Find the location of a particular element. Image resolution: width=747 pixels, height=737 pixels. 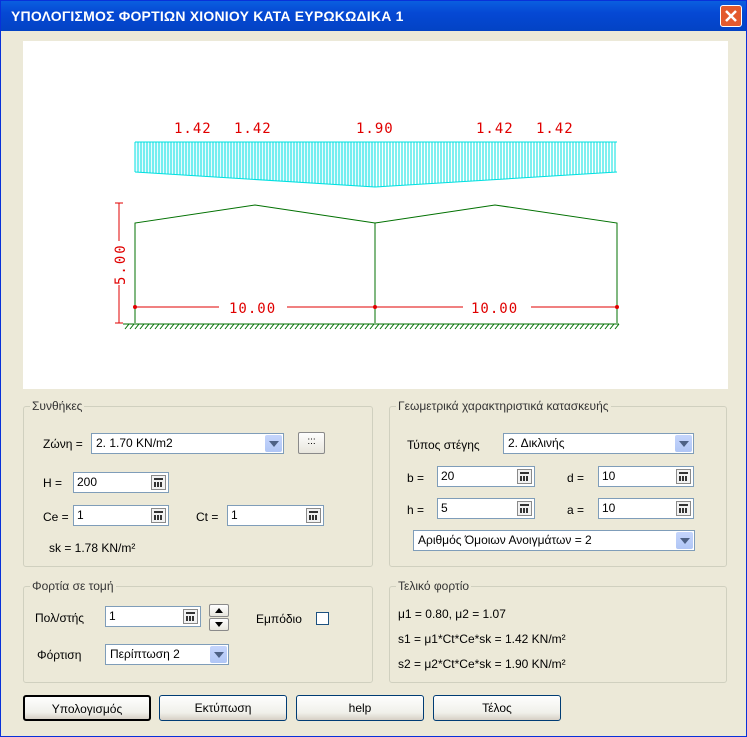

close-button is located at coordinates (731, 16).